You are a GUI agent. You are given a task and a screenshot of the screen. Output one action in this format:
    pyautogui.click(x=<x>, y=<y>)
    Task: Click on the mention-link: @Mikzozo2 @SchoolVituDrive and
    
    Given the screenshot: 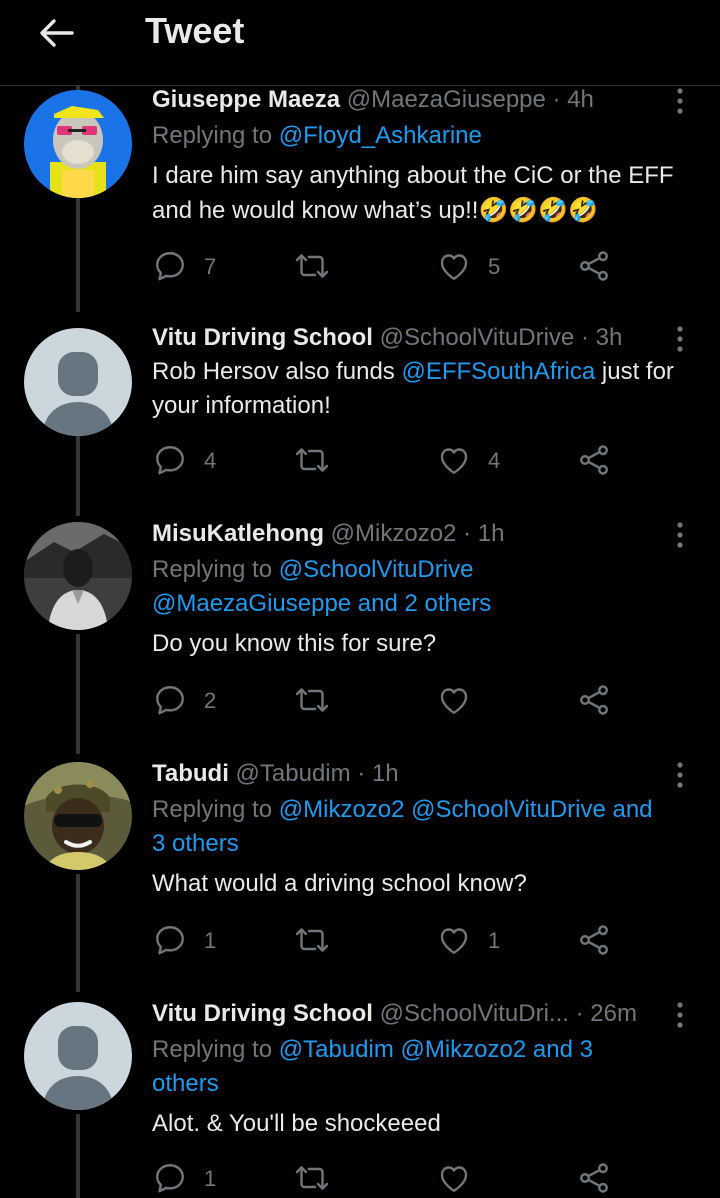 What is the action you would take?
    pyautogui.click(x=466, y=809)
    